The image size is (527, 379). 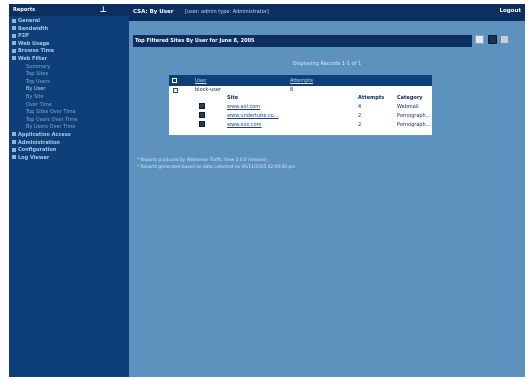 I want to click on table-header: User Attempts, so click(x=300, y=80).